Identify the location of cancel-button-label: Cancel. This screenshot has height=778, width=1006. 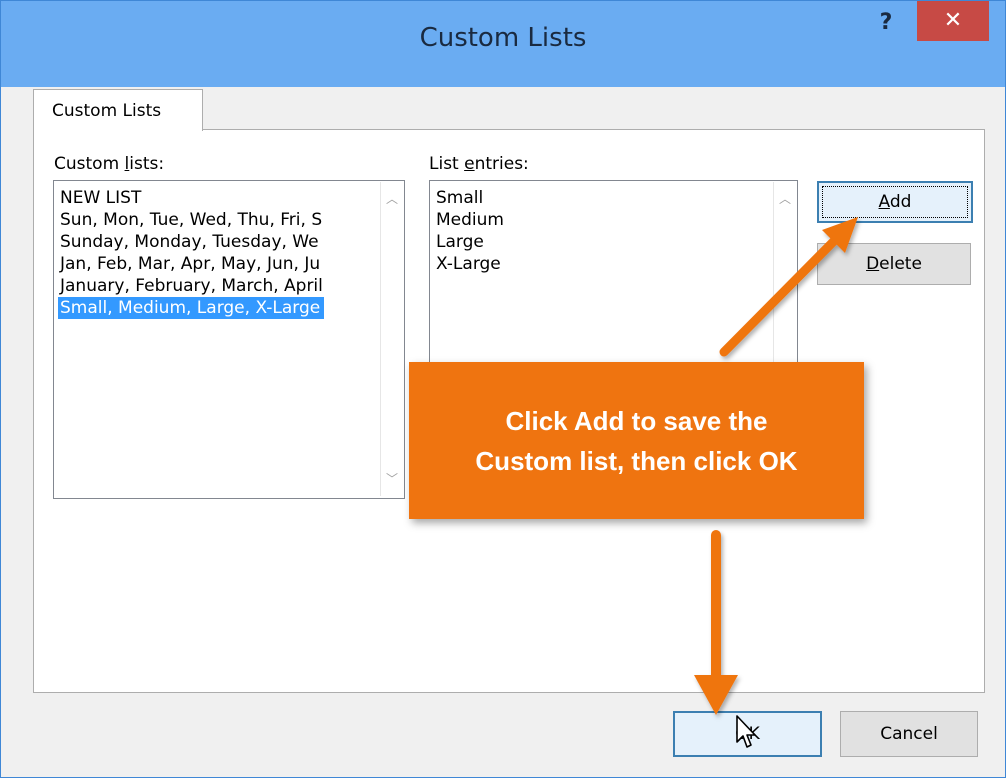
(909, 734).